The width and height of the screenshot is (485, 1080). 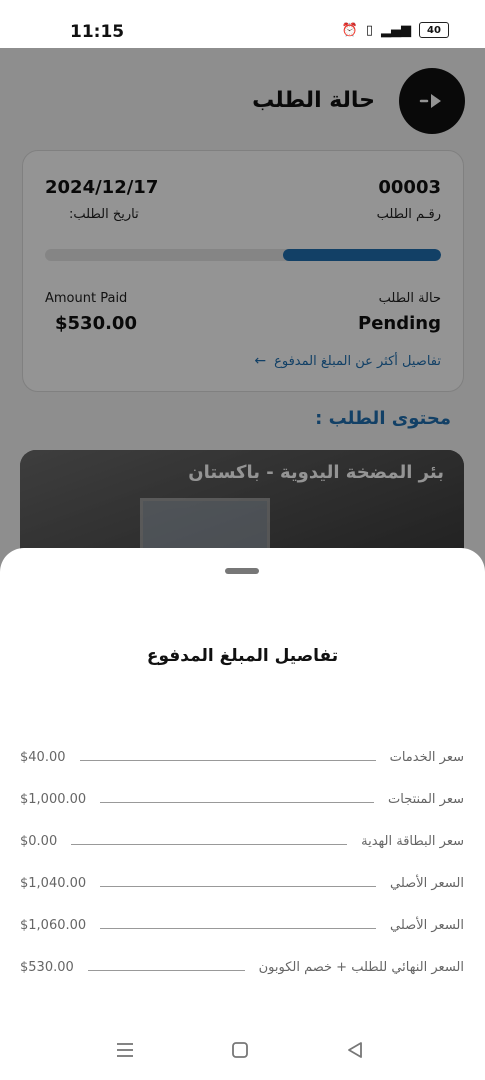 I want to click on signal-icon: ▂▄▆, so click(x=396, y=30).